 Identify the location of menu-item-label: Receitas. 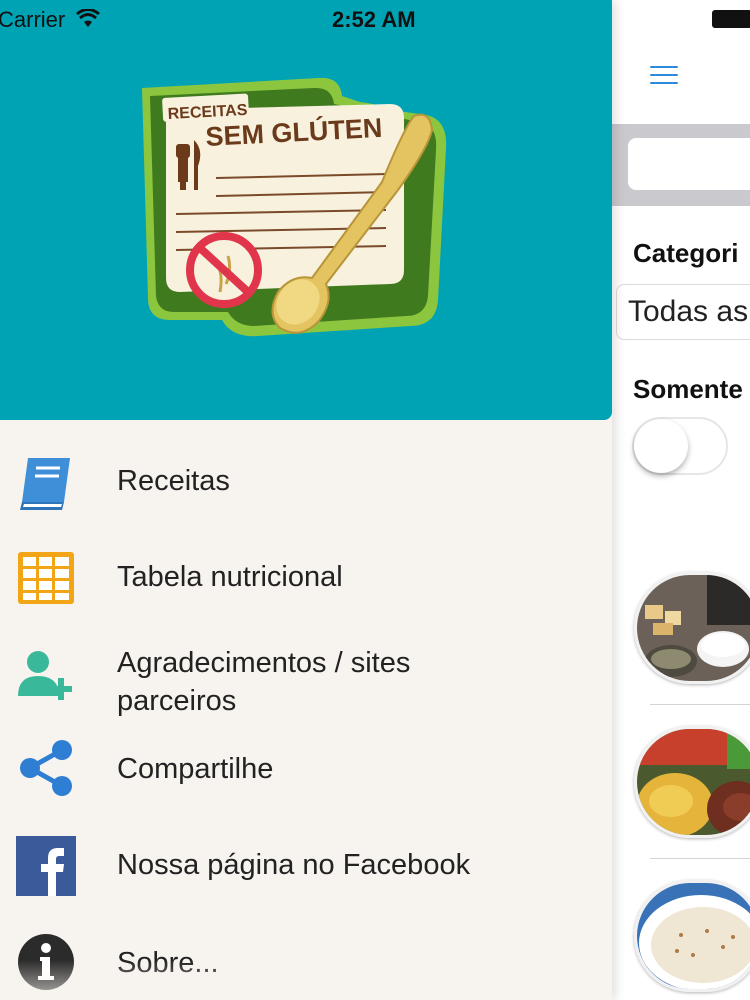
(173, 481).